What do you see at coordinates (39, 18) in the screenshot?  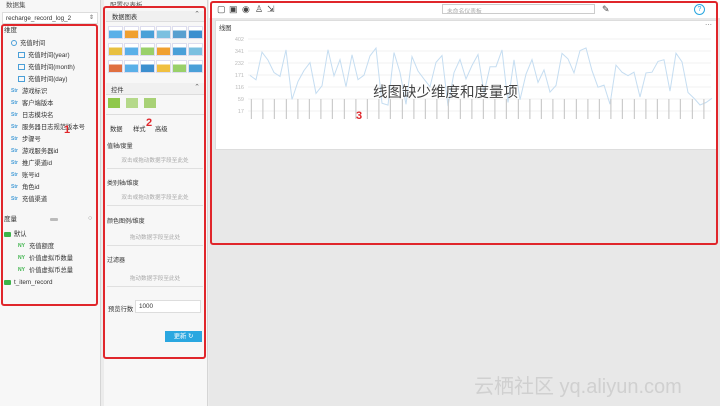 I see `dataset-select-value: recharge_record_log_2` at bounding box center [39, 18].